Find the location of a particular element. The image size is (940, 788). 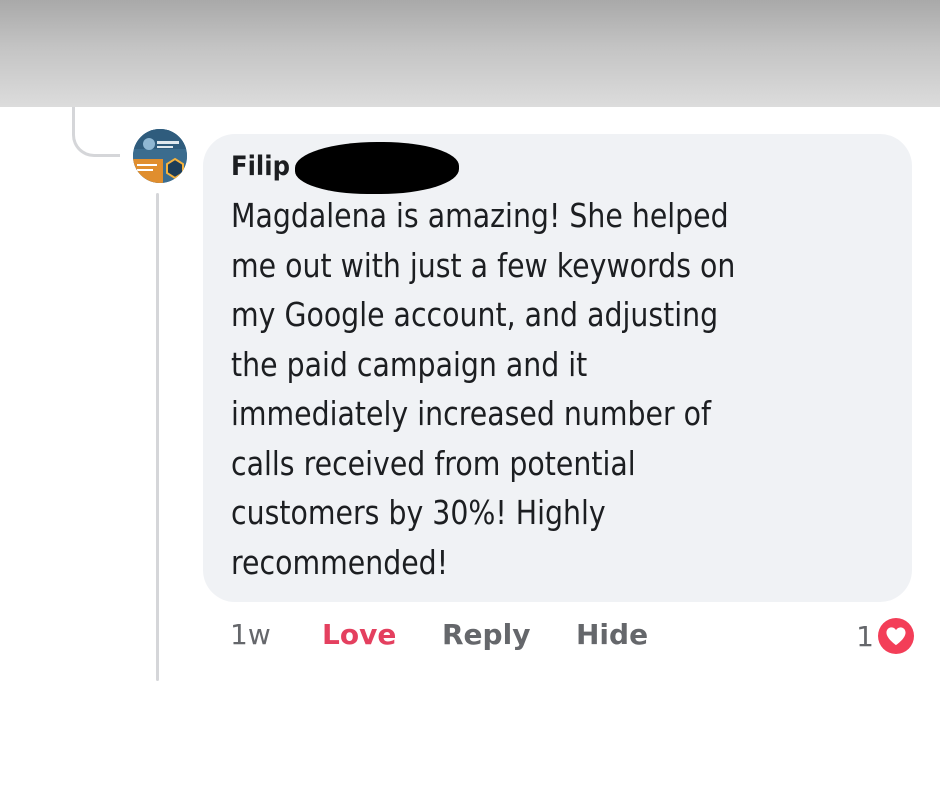

comment-timestamp: 1w is located at coordinates (250, 635).